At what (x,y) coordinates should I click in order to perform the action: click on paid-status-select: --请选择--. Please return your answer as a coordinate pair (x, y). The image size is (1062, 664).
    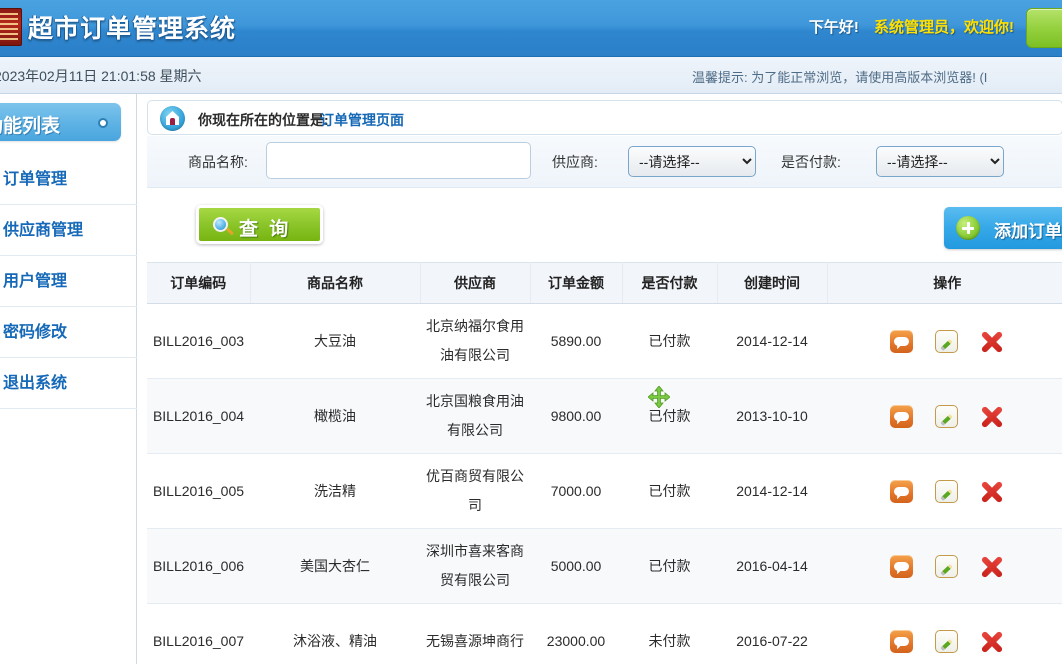
    Looking at the image, I should click on (940, 161).